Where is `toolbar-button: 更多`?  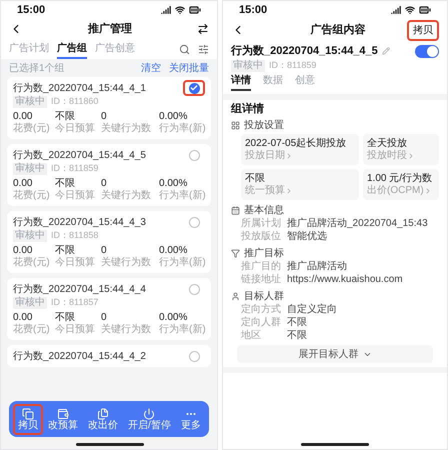 toolbar-button: 更多 is located at coordinates (191, 419).